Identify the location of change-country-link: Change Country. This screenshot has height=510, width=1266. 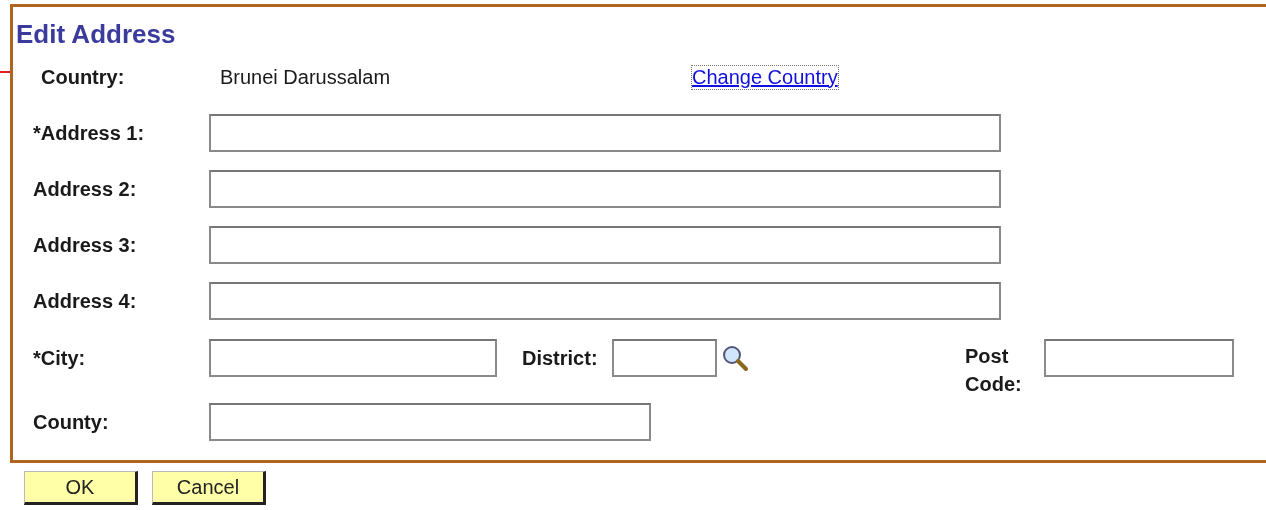
(765, 77).